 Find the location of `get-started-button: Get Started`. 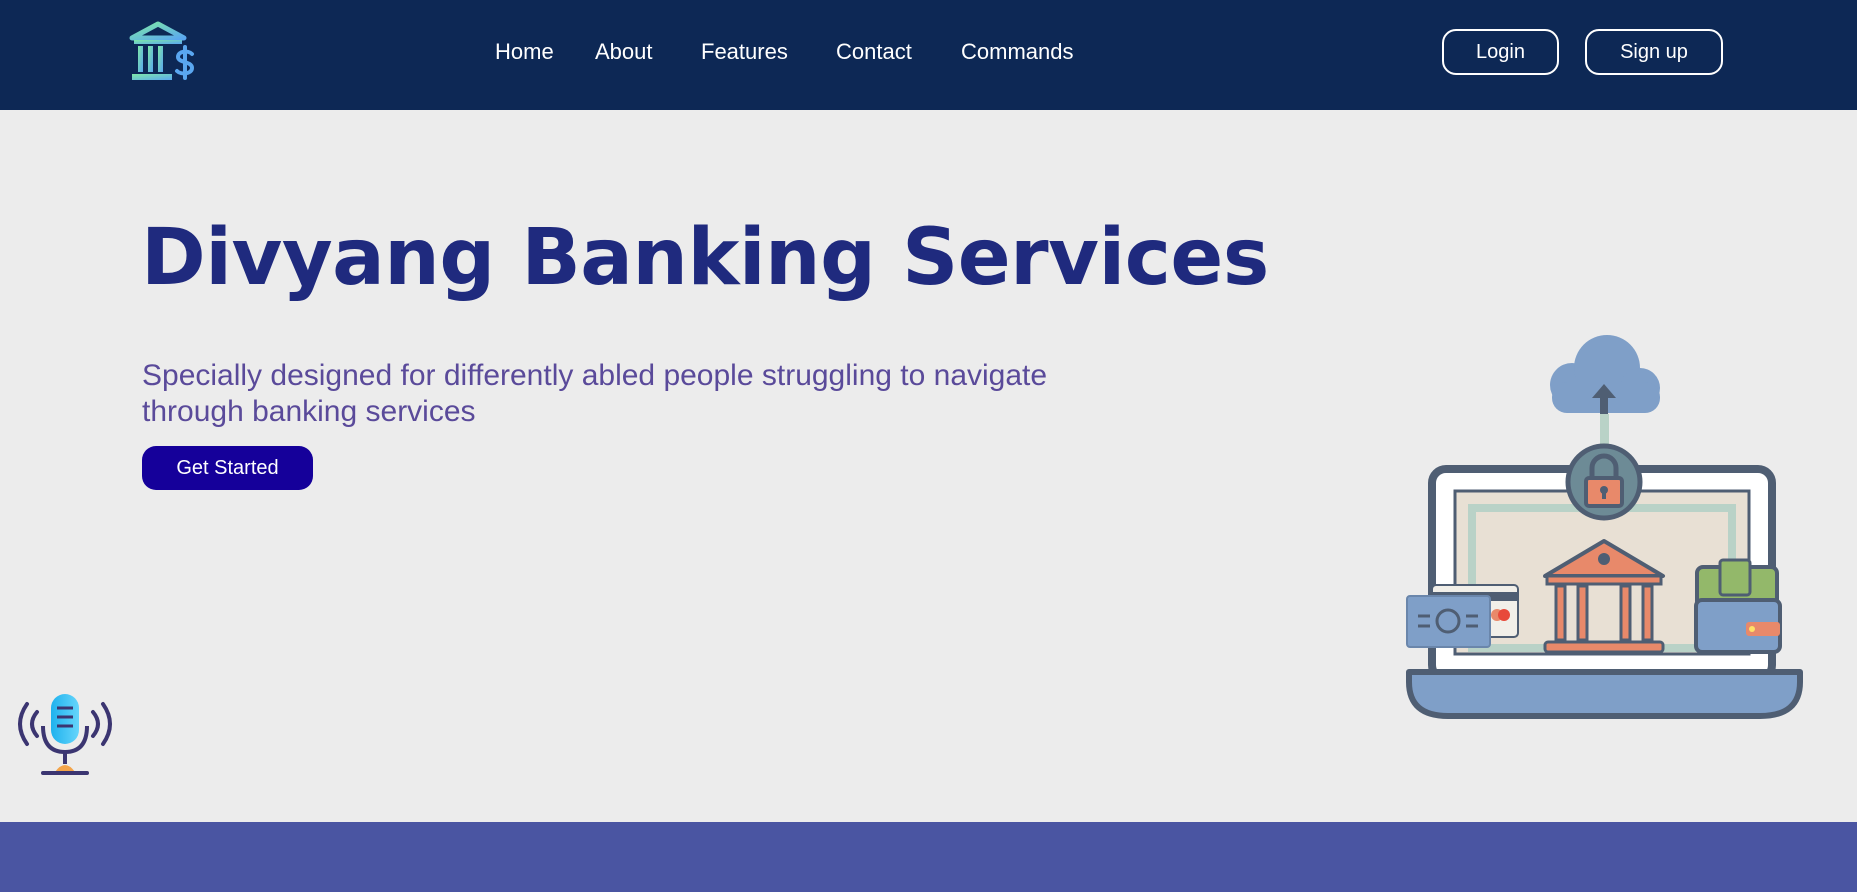

get-started-button: Get Started is located at coordinates (227, 468).